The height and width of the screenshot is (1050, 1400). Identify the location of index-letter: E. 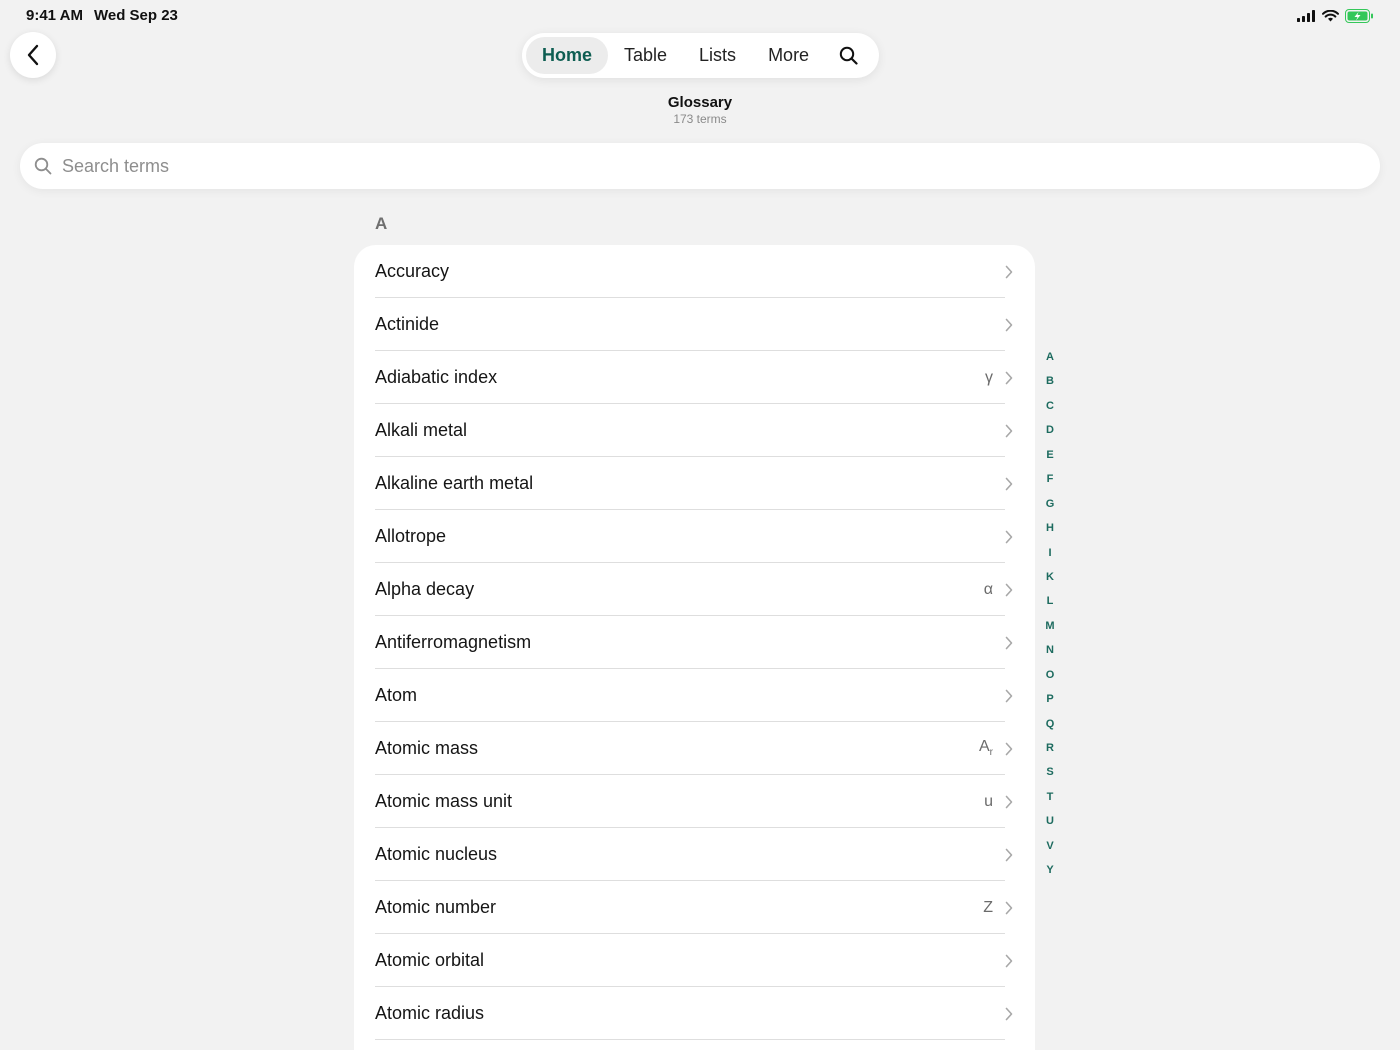
(1050, 458).